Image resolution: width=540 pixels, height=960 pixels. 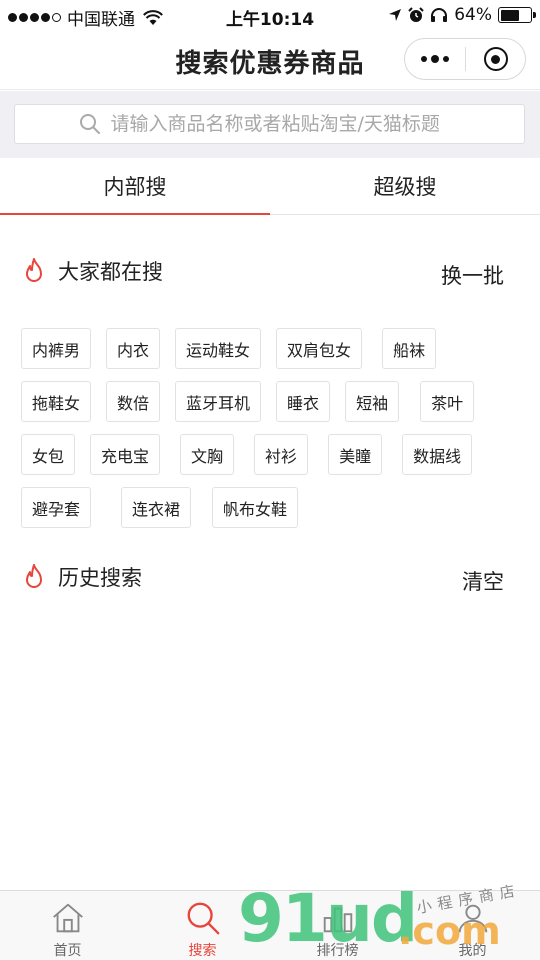 I want to click on close-mini-program-button, so click(x=495, y=59).